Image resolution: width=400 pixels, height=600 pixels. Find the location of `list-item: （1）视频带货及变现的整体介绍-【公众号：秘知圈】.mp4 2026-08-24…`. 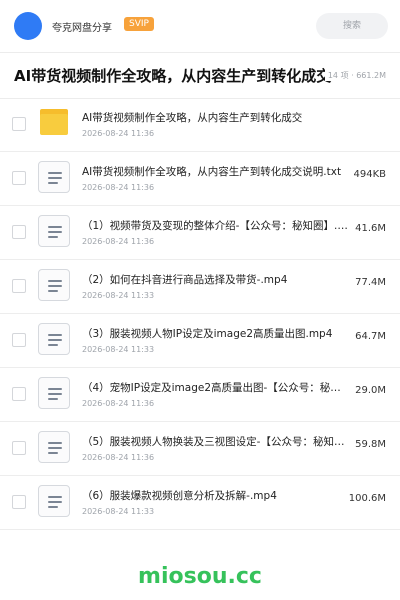

list-item: （1）视频带货及变现的整体介绍-【公众号：秘知圈】.mp4 2026-08-24… is located at coordinates (200, 233).